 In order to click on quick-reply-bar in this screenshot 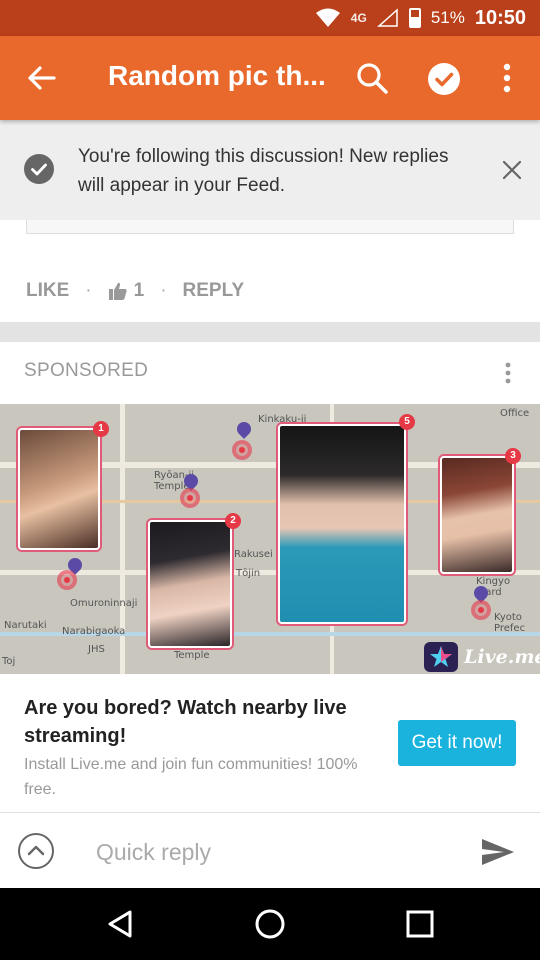, I will do `click(270, 850)`.